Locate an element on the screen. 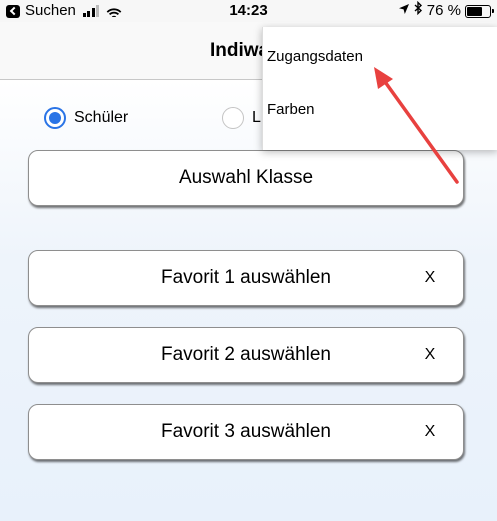  radio-unselected-icon is located at coordinates (233, 118).